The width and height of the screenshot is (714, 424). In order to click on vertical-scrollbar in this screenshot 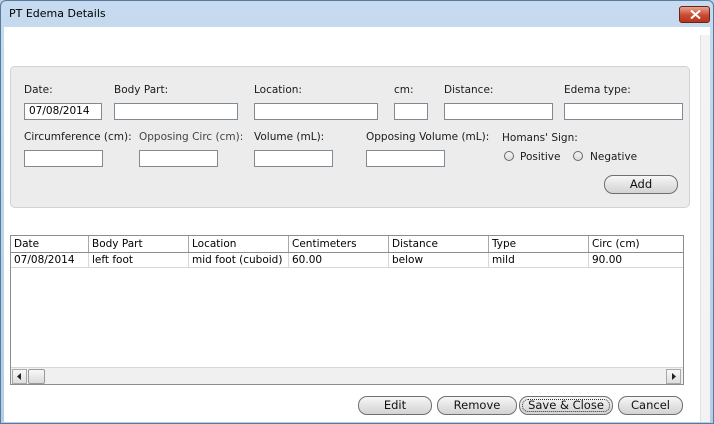, I will do `click(705, 228)`.